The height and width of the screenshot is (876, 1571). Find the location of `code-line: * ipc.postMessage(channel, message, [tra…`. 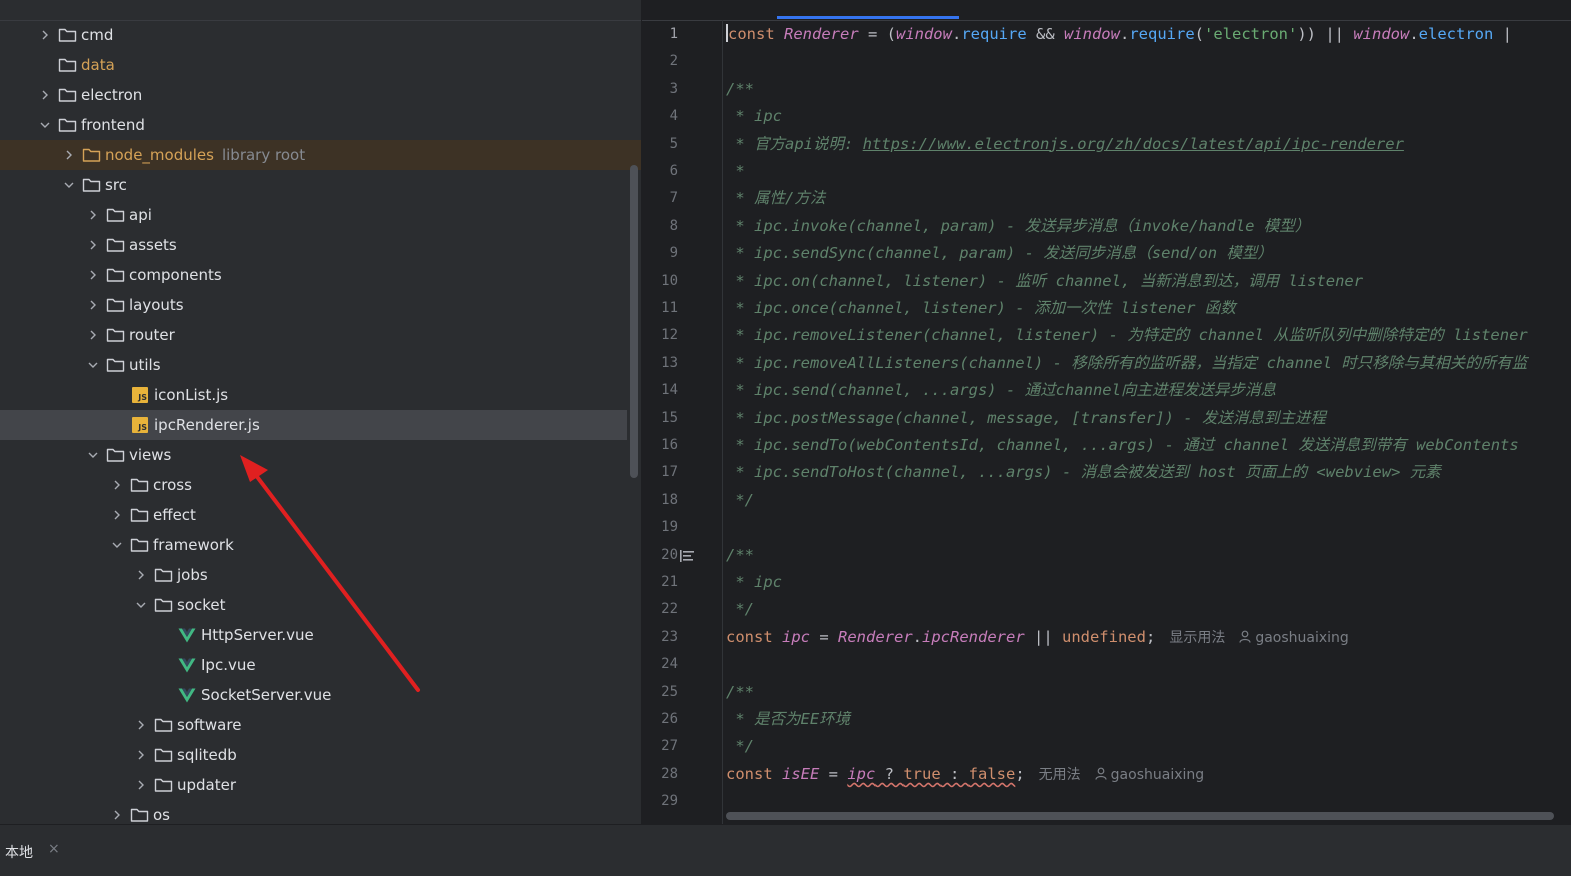

code-line: * ipc.postMessage(channel, message, [tra… is located at coordinates (1026, 418).